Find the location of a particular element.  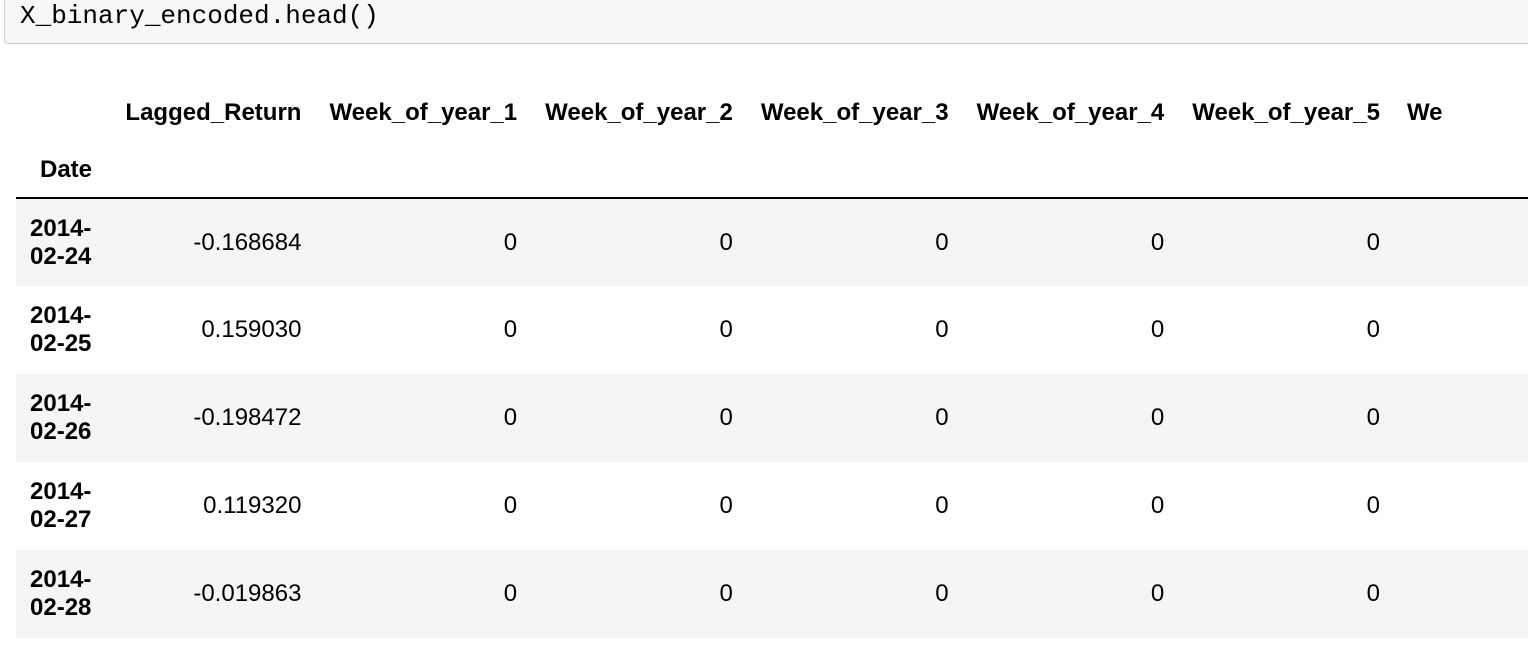

table-row: 2014-02-24 -0.168684 0 0 0 0 0 is located at coordinates (772, 242).